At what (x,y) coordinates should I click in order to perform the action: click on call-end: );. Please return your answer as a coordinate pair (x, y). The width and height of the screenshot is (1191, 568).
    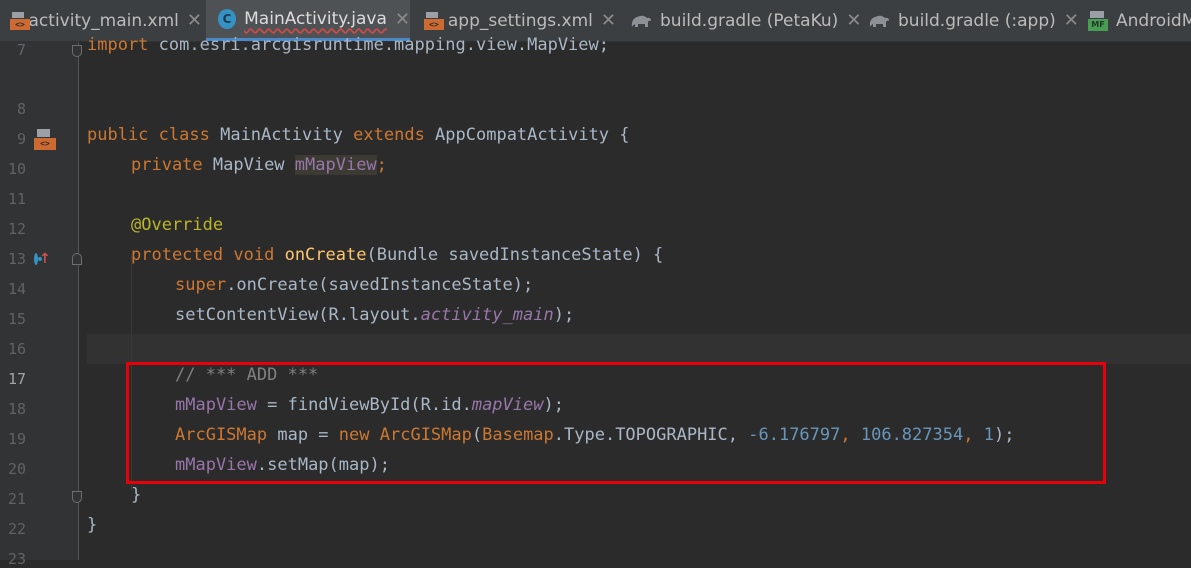
    Looking at the image, I should click on (564, 315).